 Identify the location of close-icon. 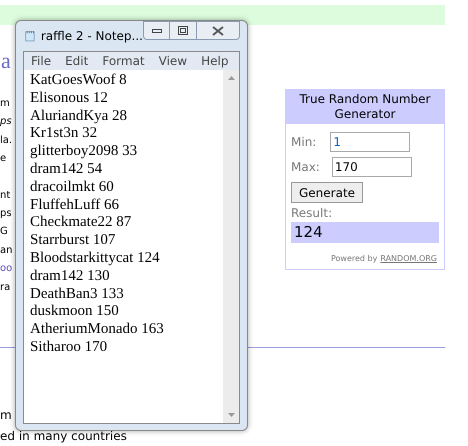
(218, 31).